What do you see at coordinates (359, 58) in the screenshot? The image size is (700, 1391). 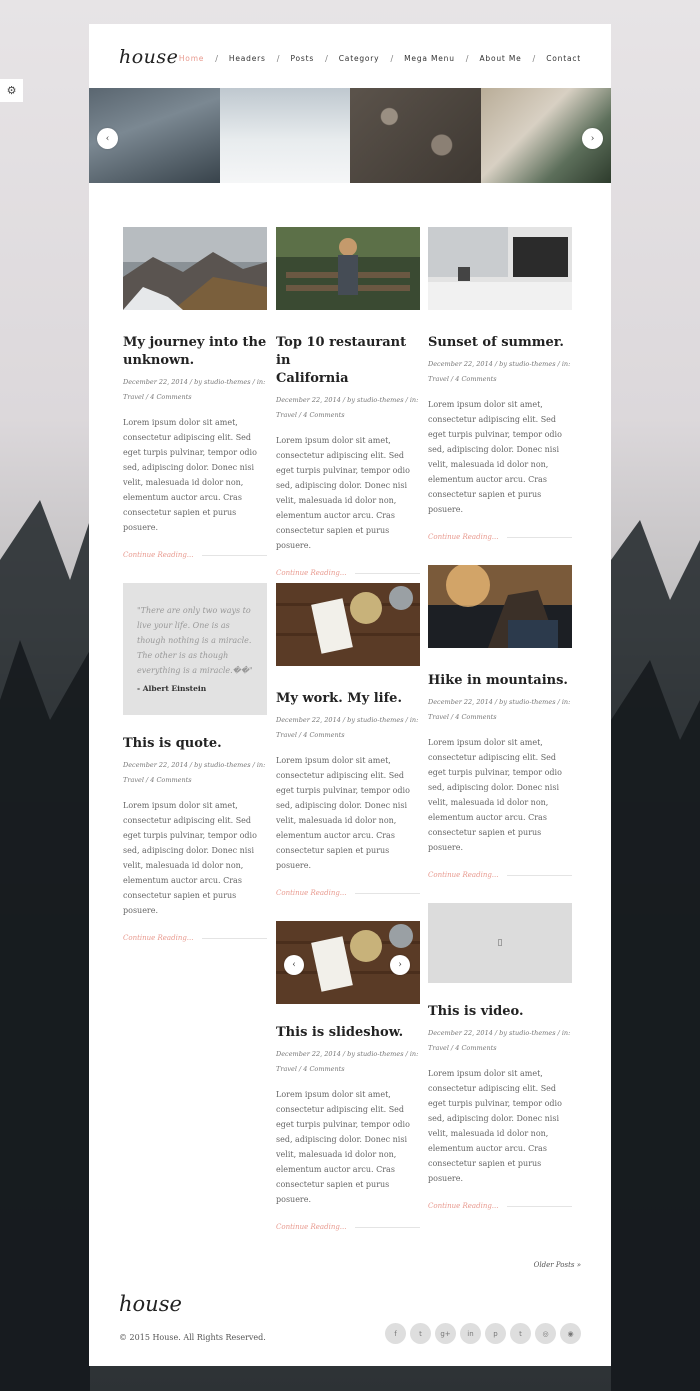 I see `nav-item-category: Category` at bounding box center [359, 58].